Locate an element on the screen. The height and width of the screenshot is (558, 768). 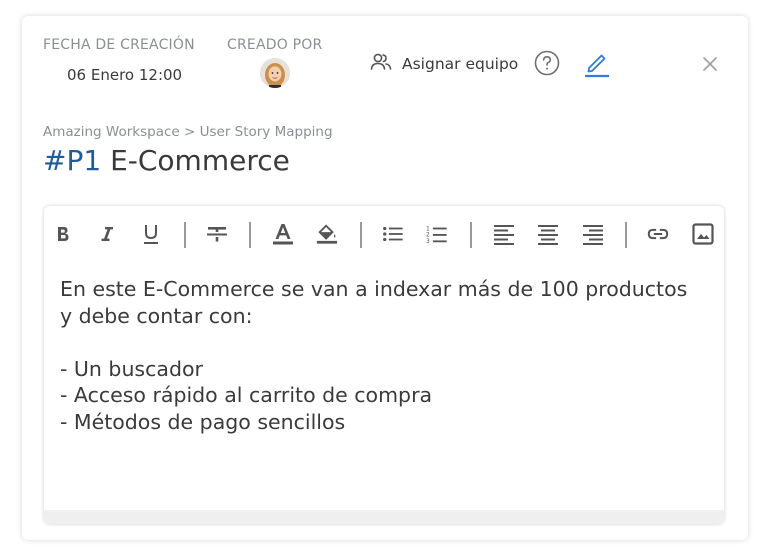
editor-toolbar: 123 is located at coordinates (384, 234).